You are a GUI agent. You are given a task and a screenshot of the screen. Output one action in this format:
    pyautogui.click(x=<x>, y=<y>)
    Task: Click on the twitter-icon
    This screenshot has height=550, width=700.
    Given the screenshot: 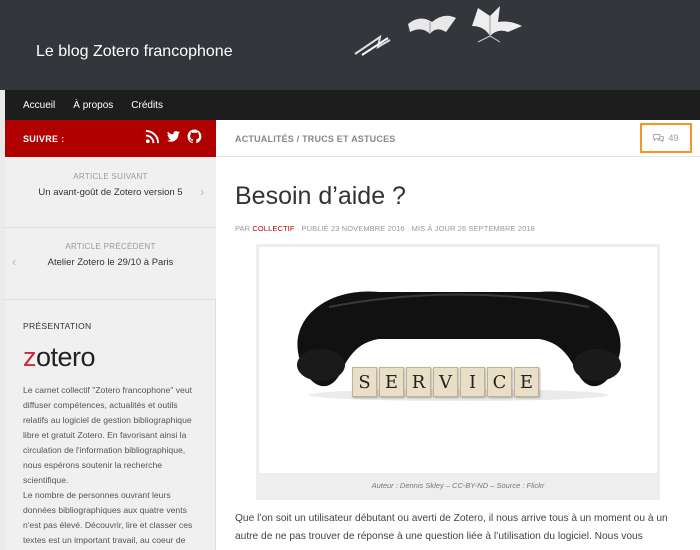 What is the action you would take?
    pyautogui.click(x=173, y=136)
    